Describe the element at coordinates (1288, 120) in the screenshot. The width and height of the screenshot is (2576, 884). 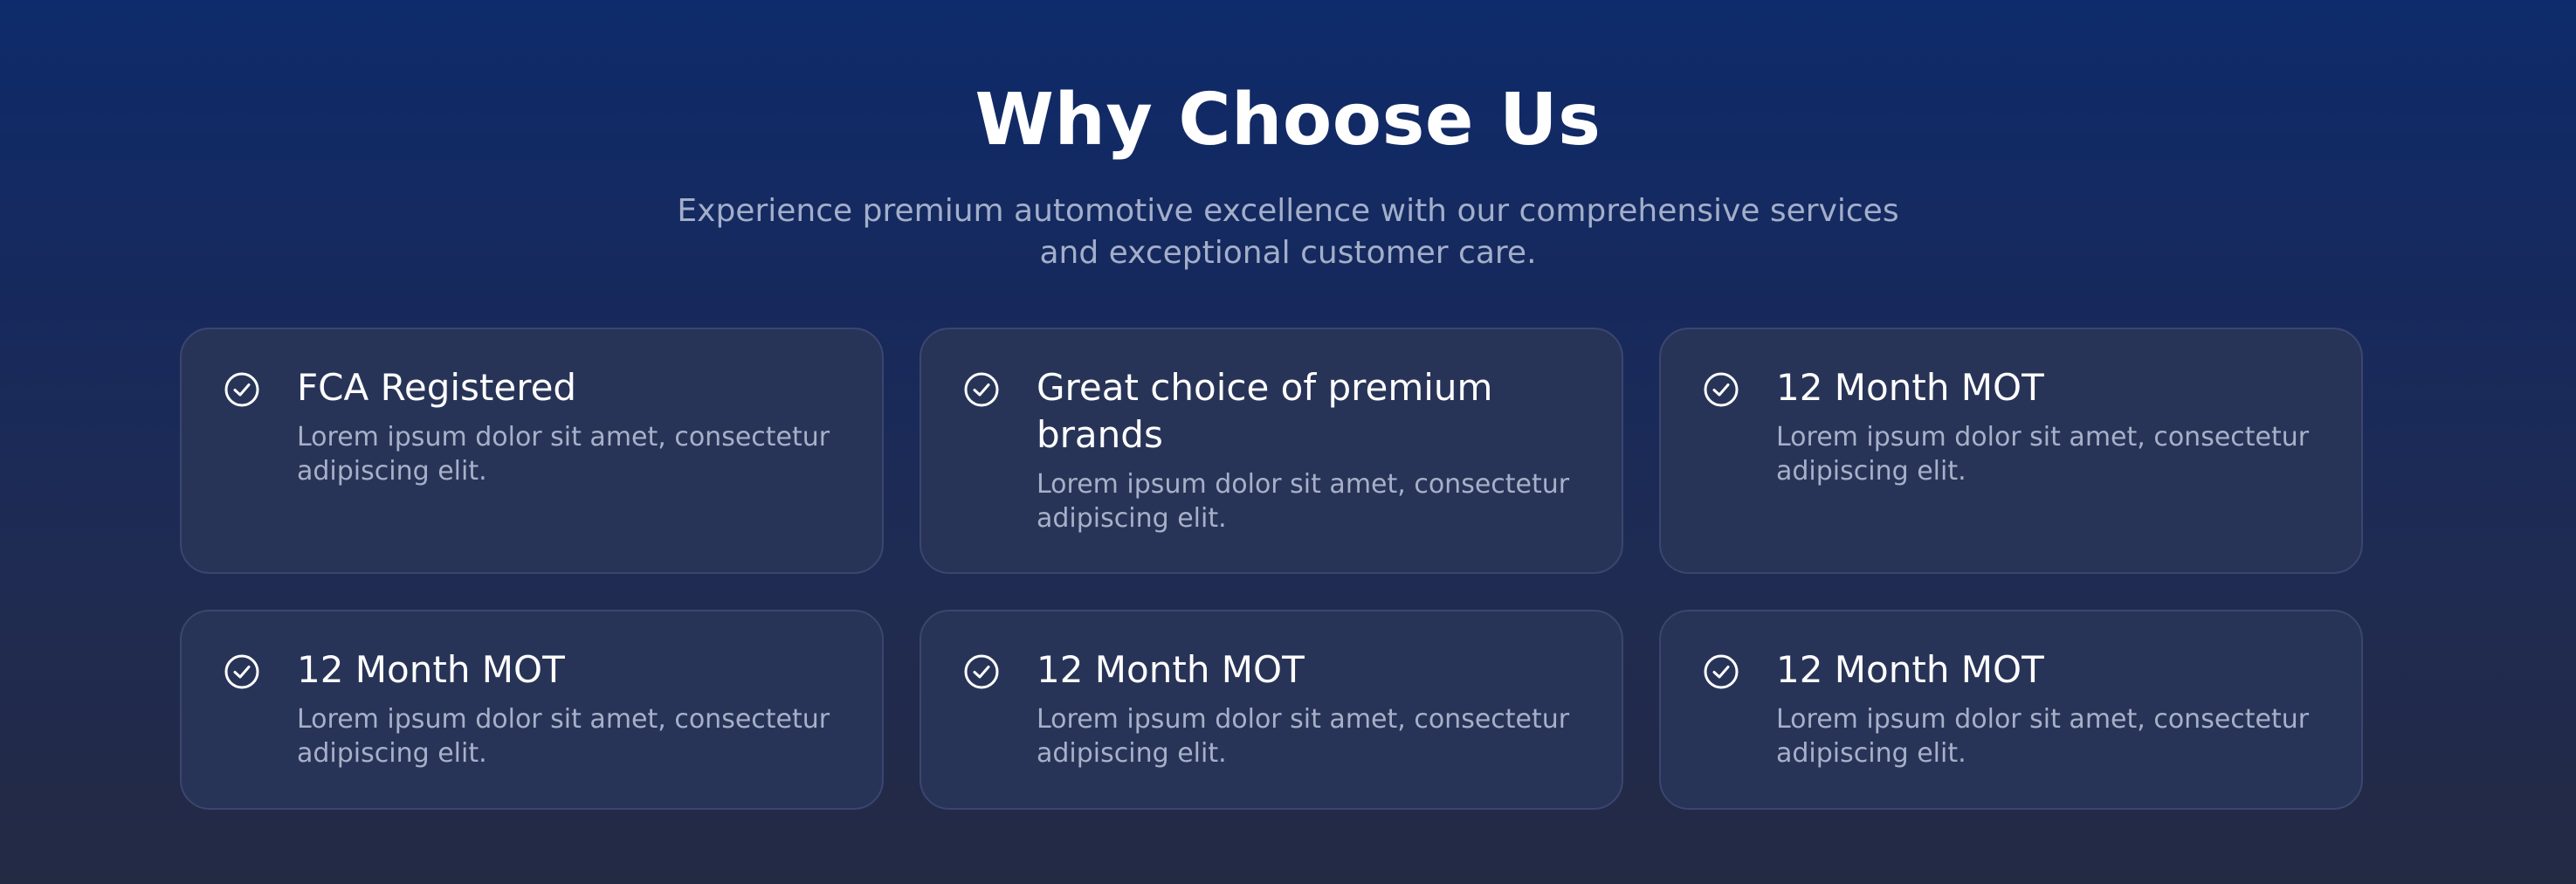
I see `section-title: Why Choose Us` at that location.